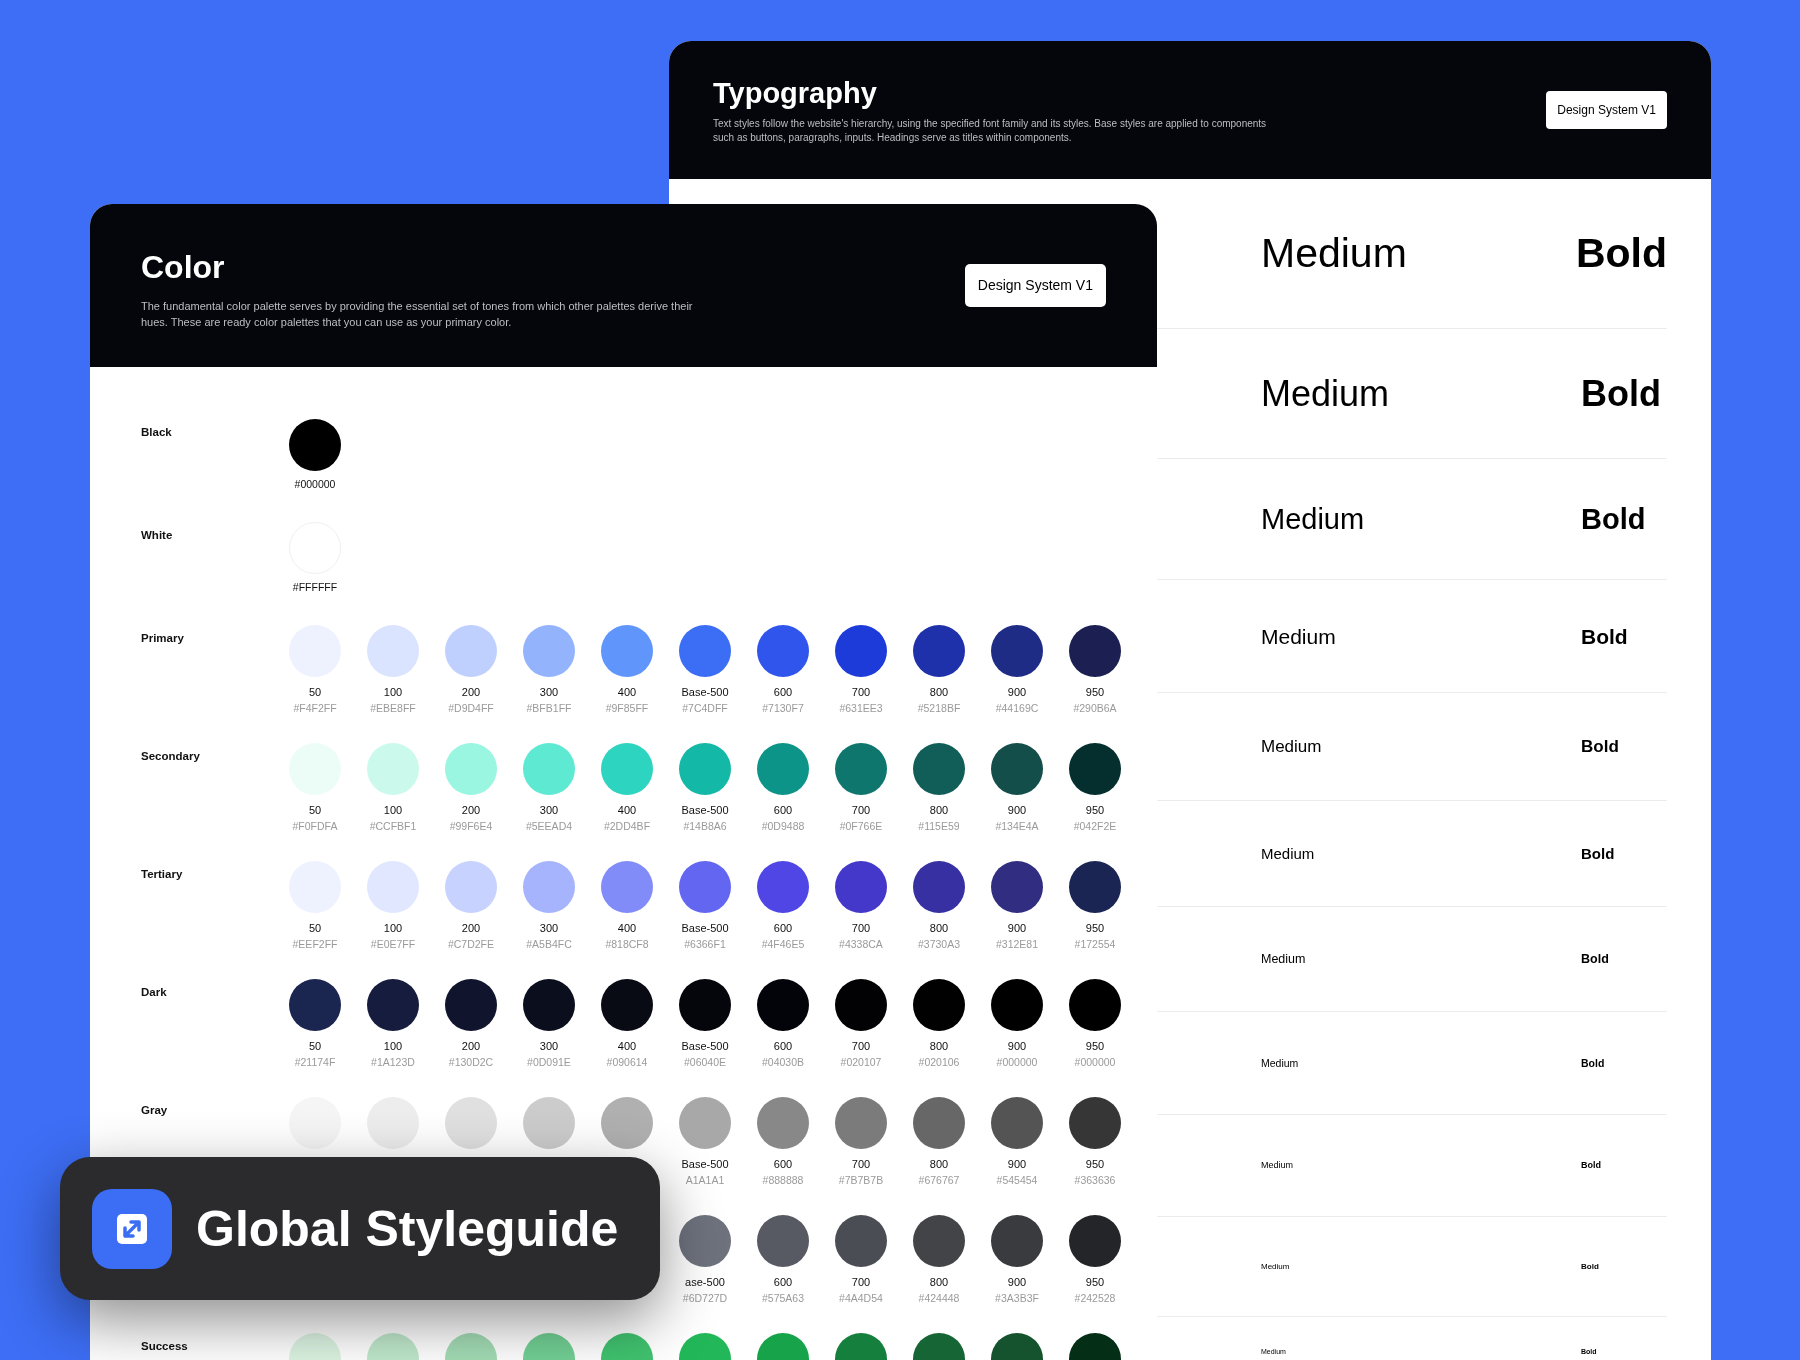 Image resolution: width=1800 pixels, height=1360 pixels. Describe the element at coordinates (783, 826) in the screenshot. I see `hex-code: #0D9488` at that location.